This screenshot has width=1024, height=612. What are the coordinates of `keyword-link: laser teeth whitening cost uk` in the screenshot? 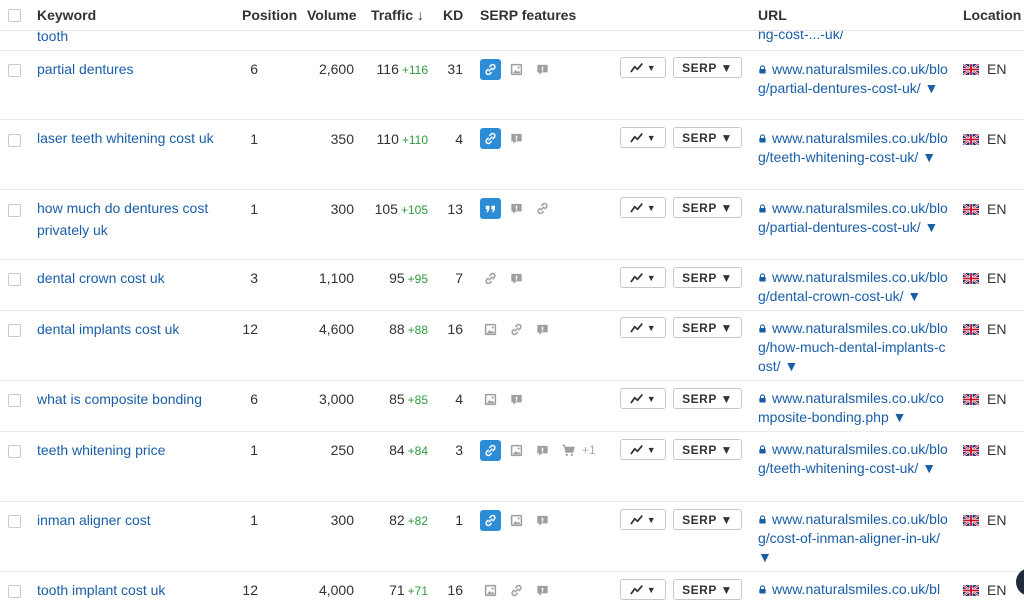 It's located at (137, 138).